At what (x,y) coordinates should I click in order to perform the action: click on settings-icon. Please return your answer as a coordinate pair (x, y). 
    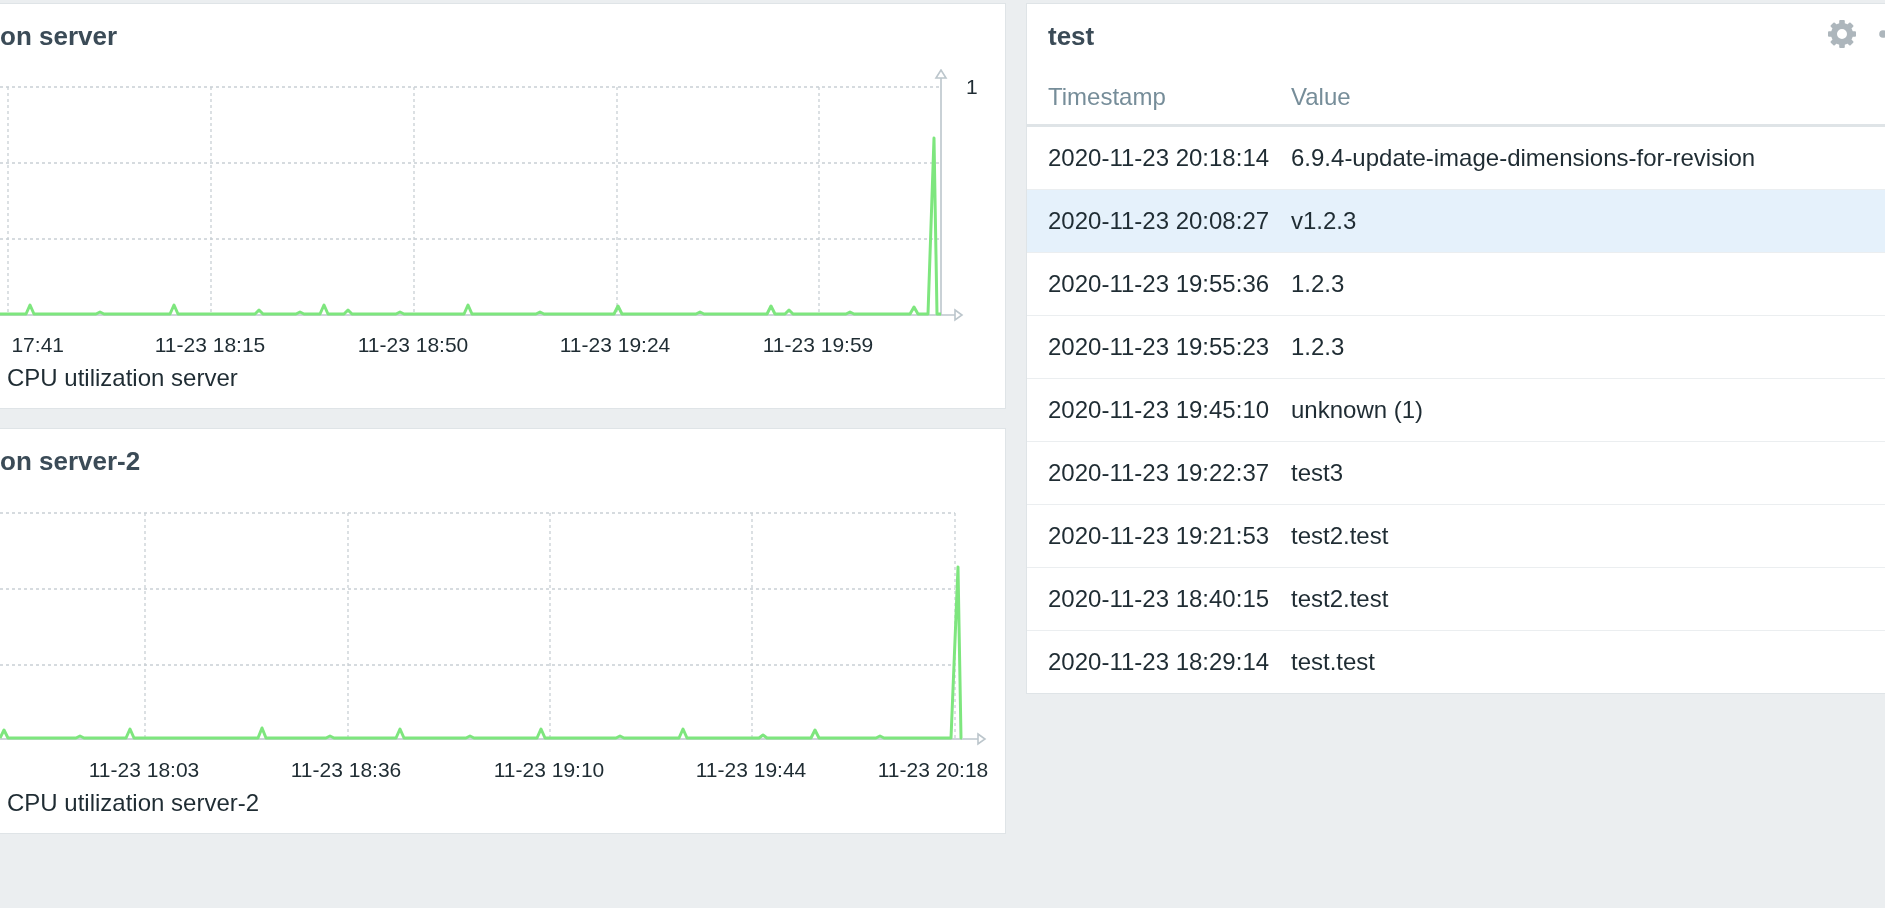
    Looking at the image, I should click on (1842, 34).